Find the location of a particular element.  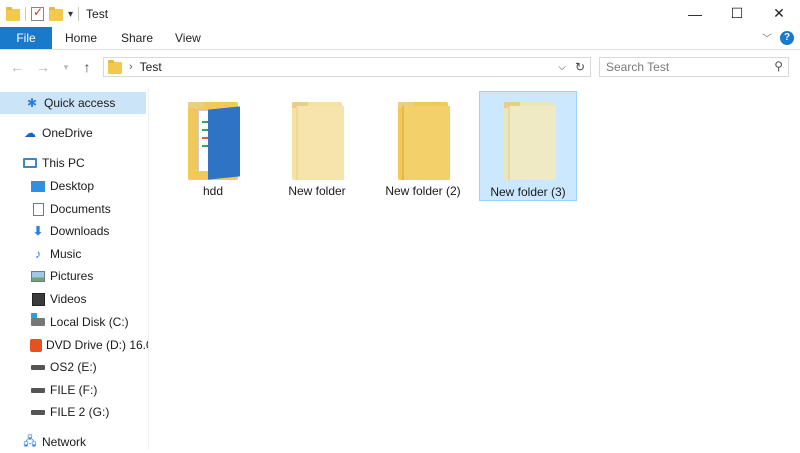

sidebar-item-desktop: Desktop is located at coordinates (74, 186).